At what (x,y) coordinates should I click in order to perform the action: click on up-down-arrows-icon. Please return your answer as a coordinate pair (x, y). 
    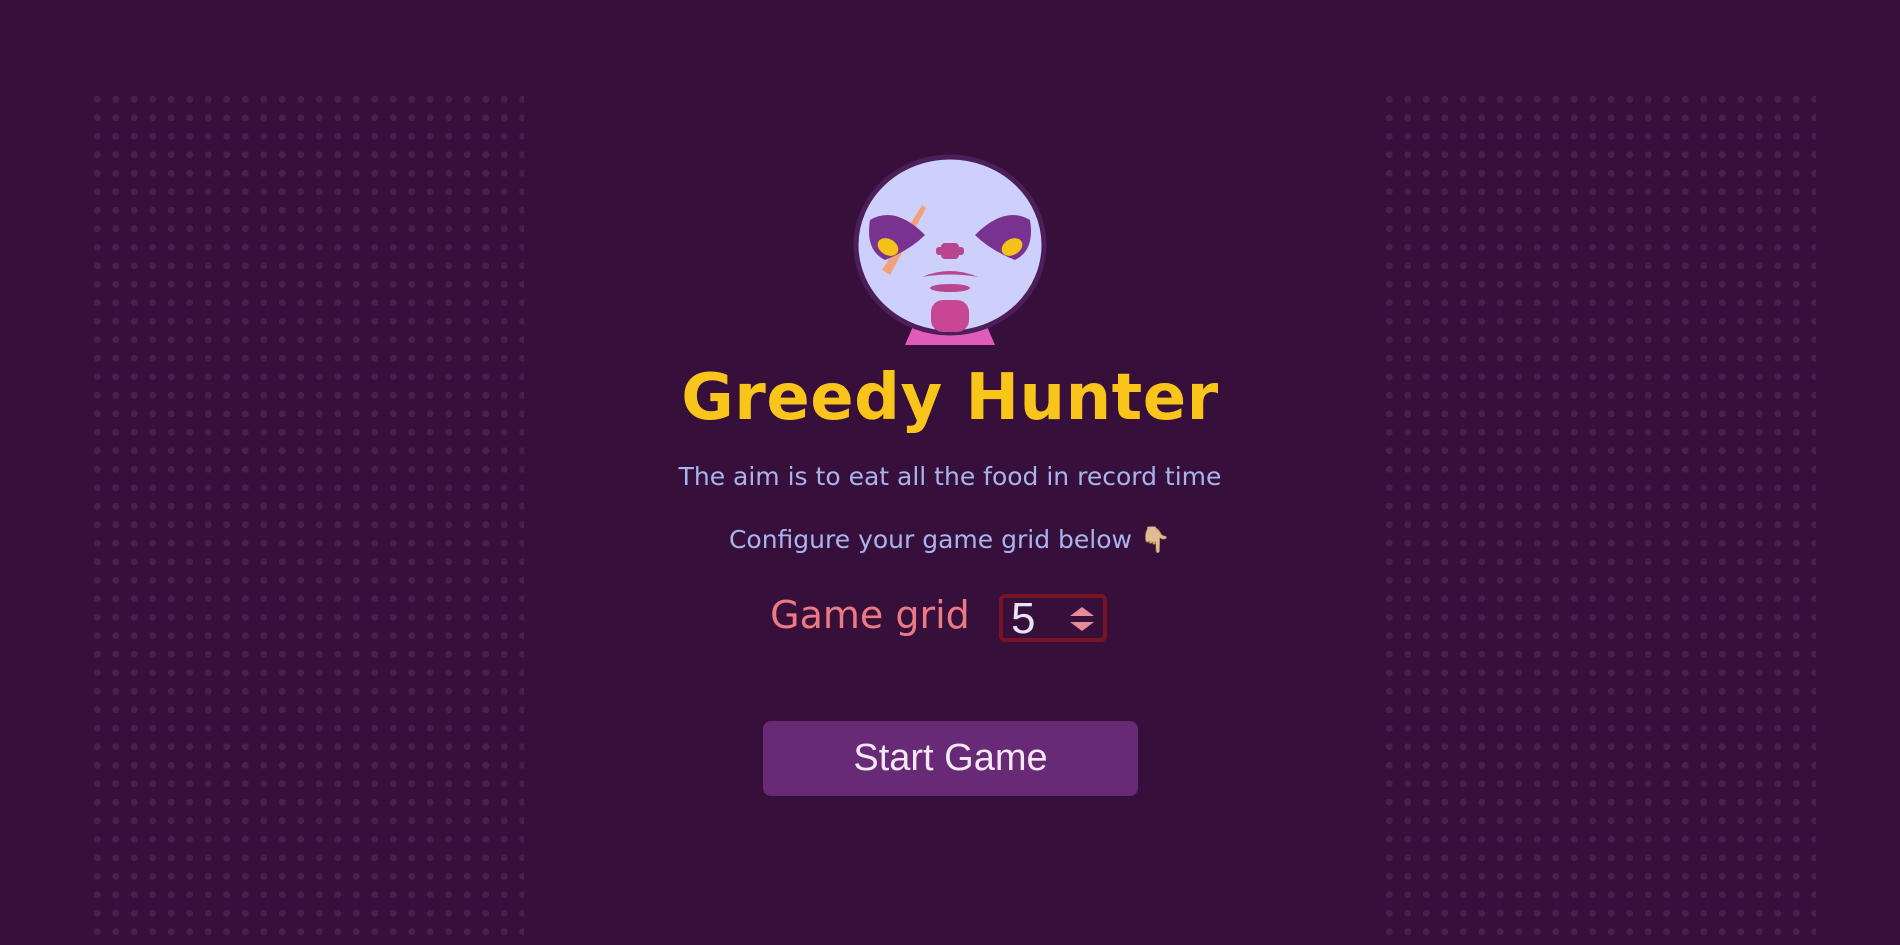
    Looking at the image, I should click on (1082, 619).